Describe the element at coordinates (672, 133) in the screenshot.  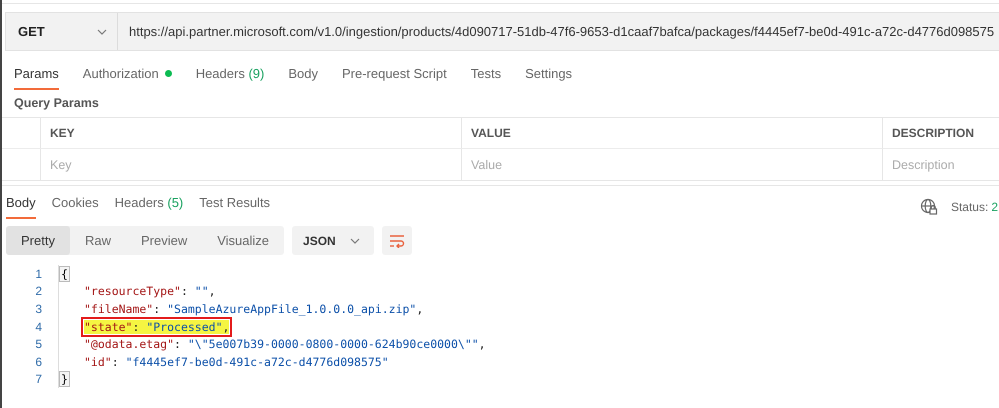
I see `column-header: VALUE` at that location.